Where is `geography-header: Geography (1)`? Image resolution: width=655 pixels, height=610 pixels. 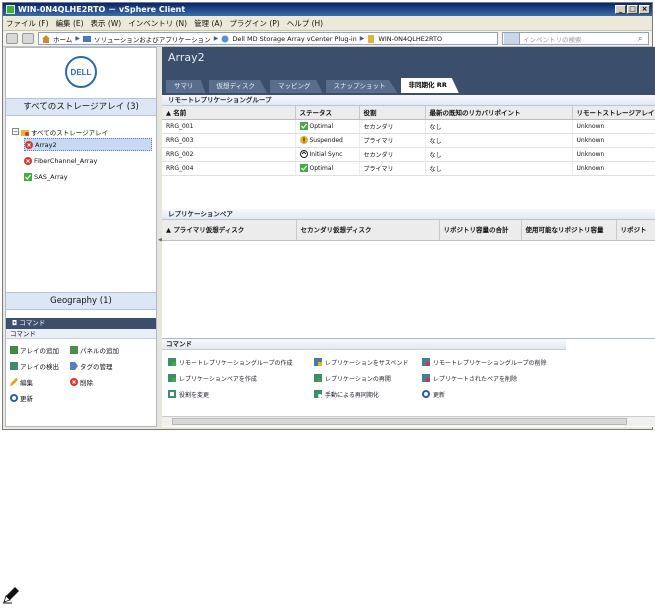 geography-header: Geography (1) is located at coordinates (81, 301).